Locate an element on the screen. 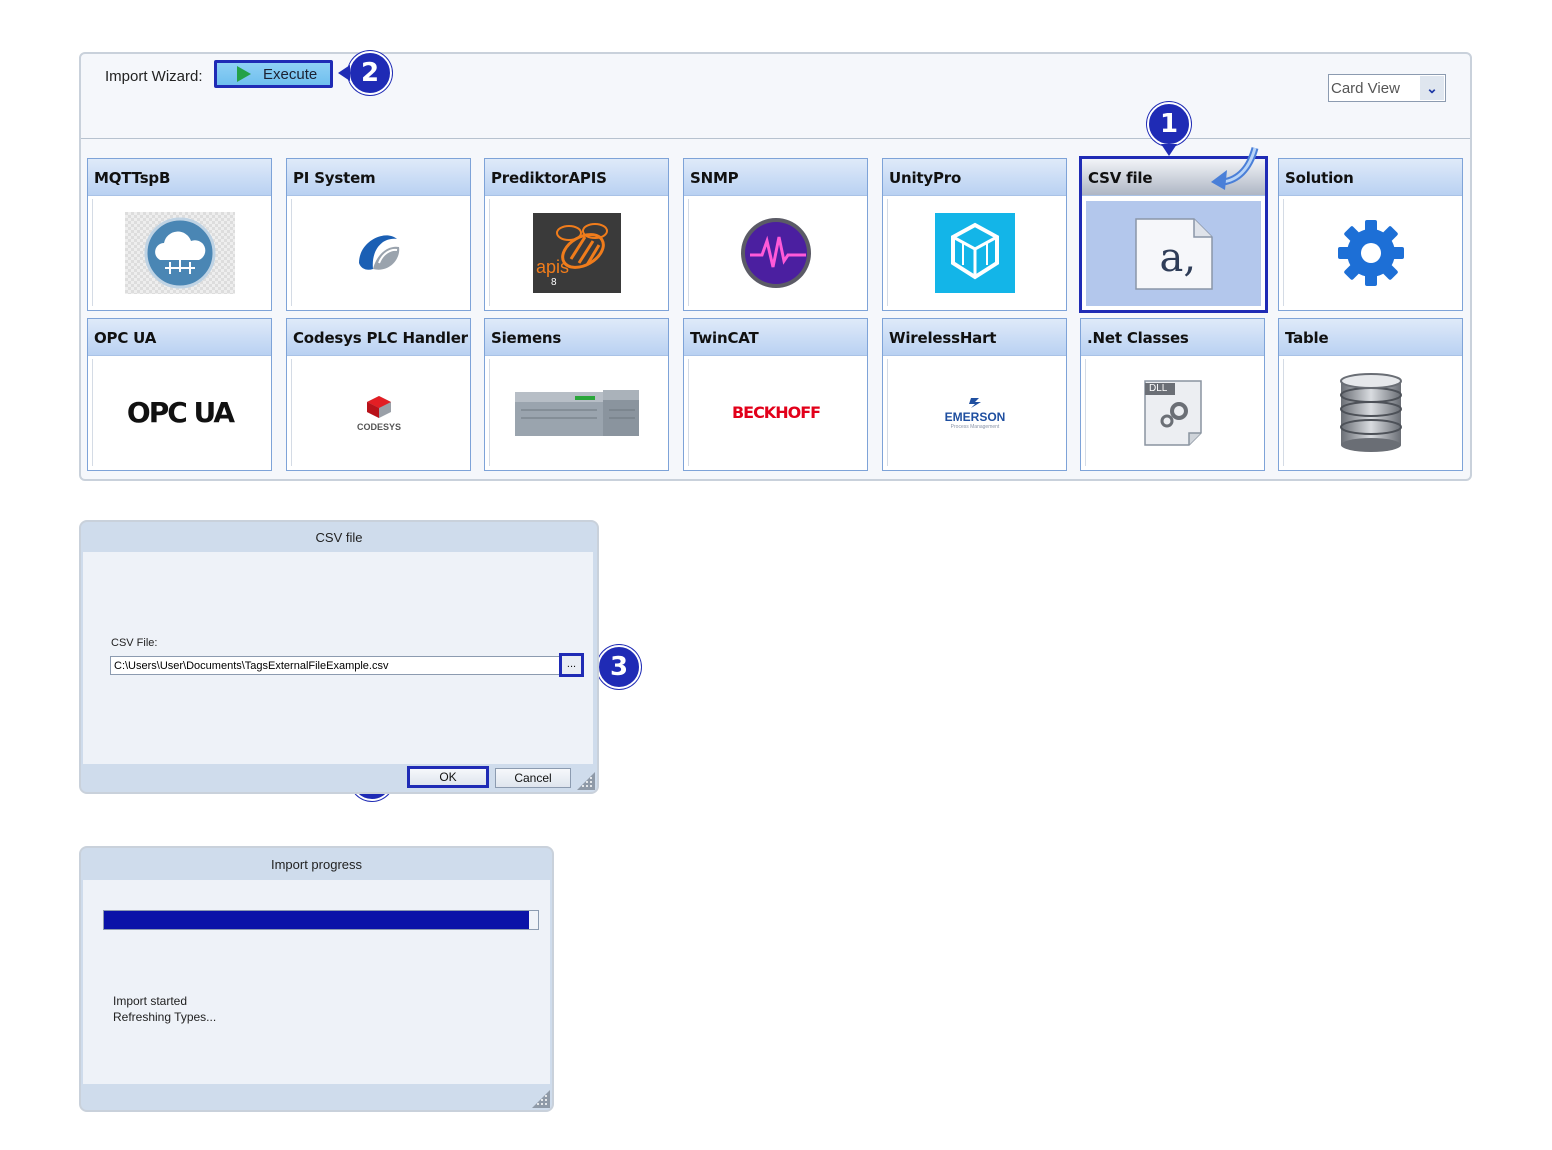  opcua-logo-icon: OPC UA is located at coordinates (180, 412).